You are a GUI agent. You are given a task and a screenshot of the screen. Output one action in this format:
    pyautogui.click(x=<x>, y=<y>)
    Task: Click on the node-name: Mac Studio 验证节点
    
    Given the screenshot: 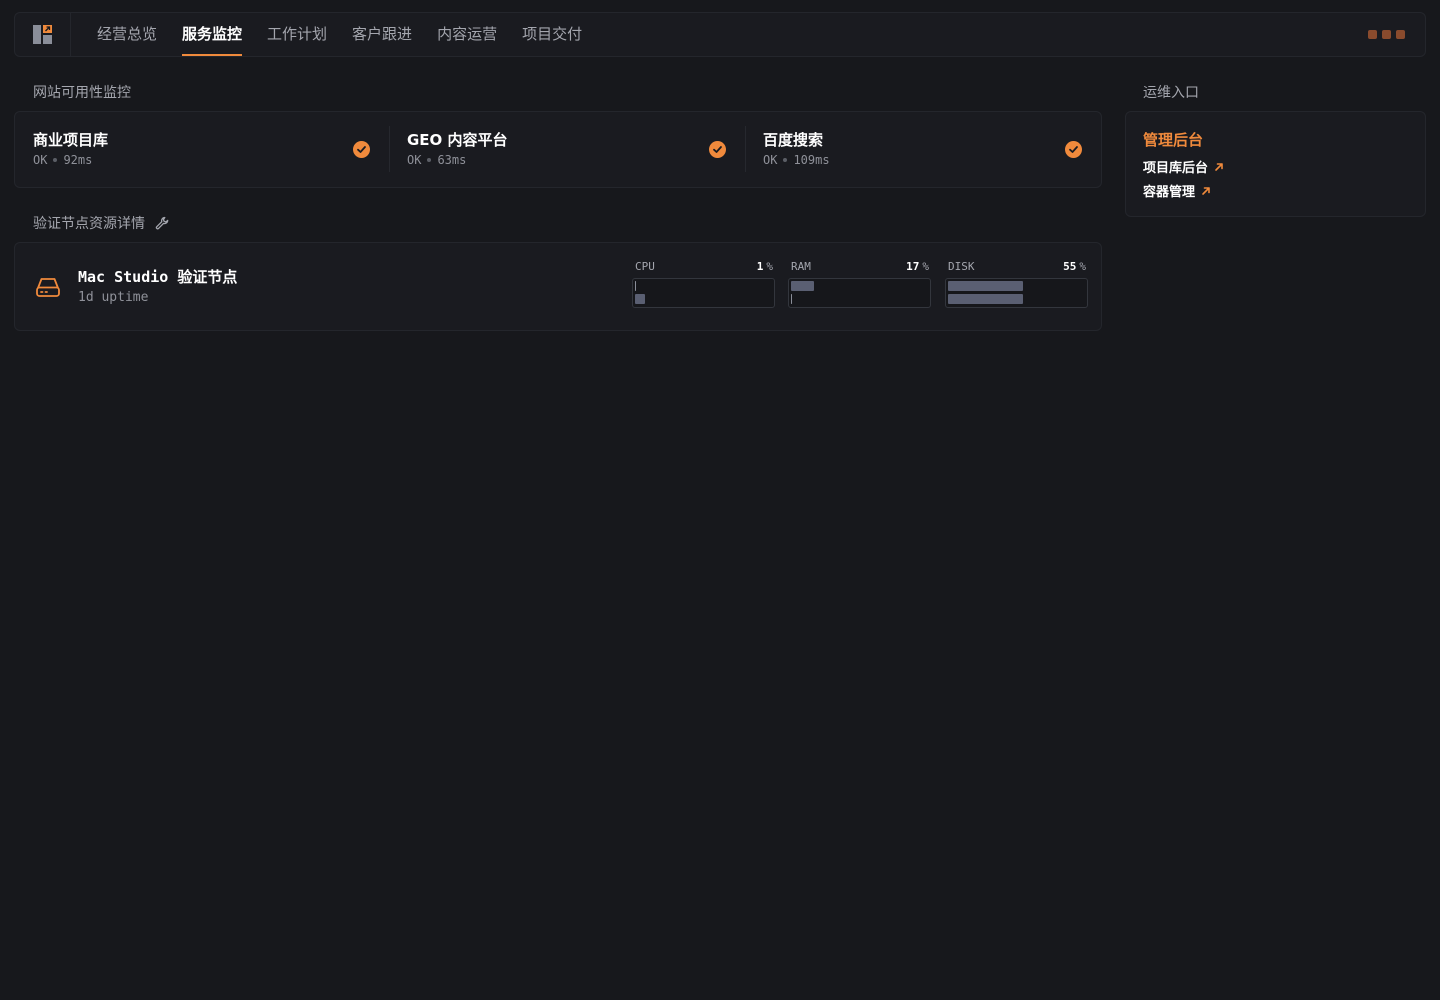 What is the action you would take?
    pyautogui.click(x=158, y=277)
    